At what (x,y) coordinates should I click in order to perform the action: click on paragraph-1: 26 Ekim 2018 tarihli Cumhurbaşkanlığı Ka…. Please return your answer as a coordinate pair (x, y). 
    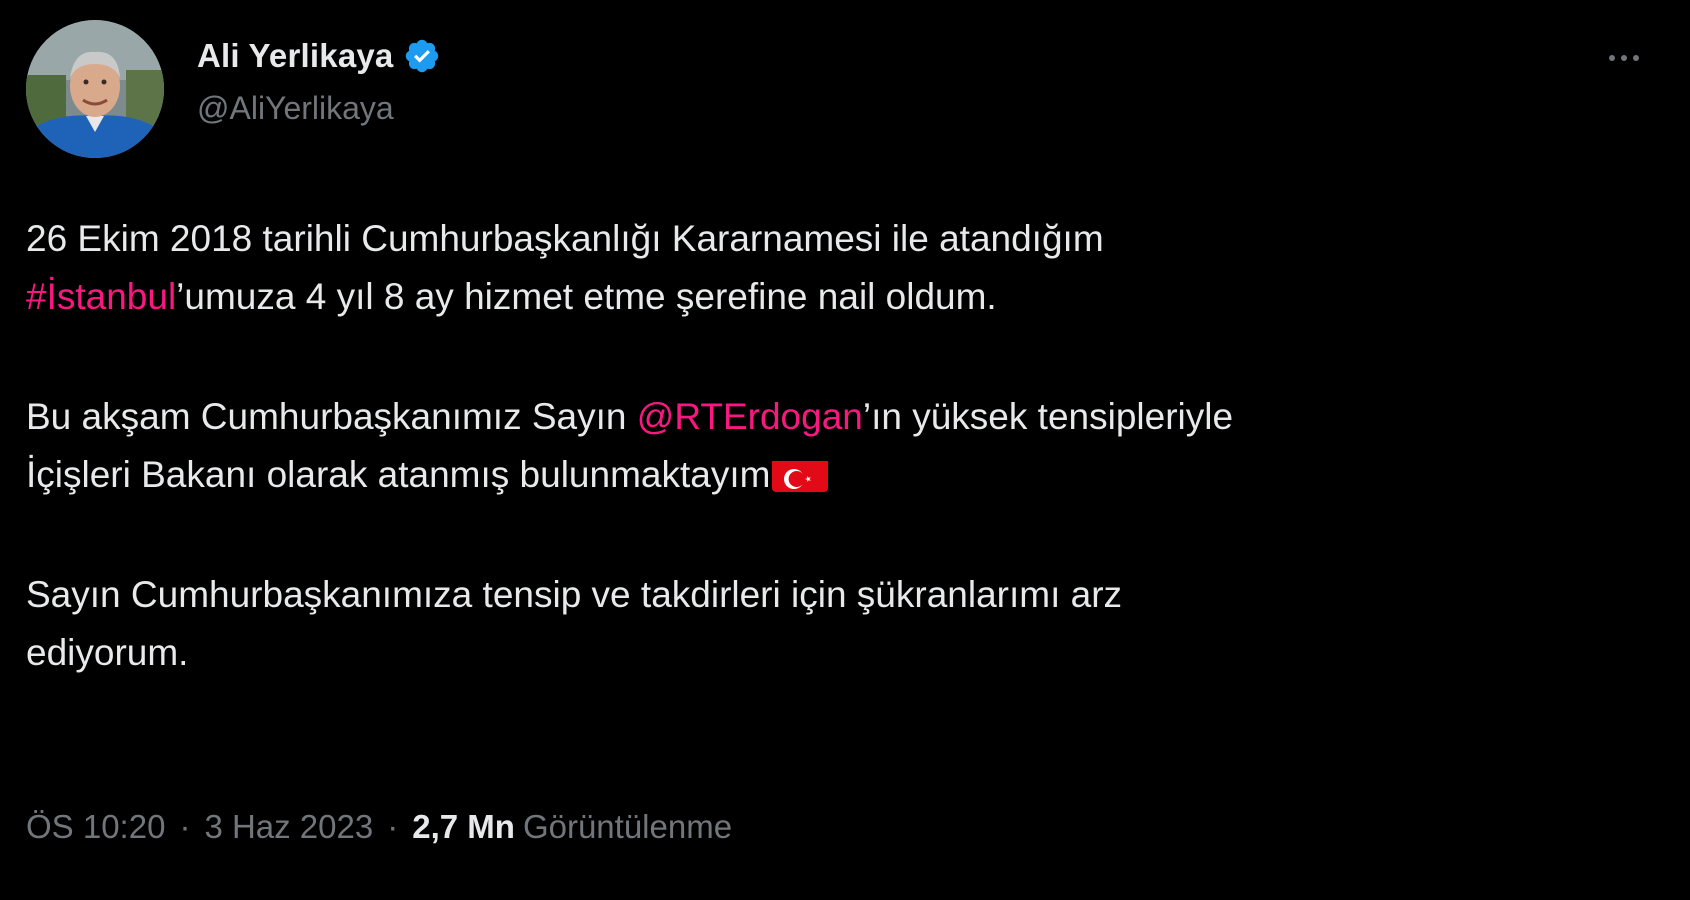
    Looking at the image, I should click on (836, 268).